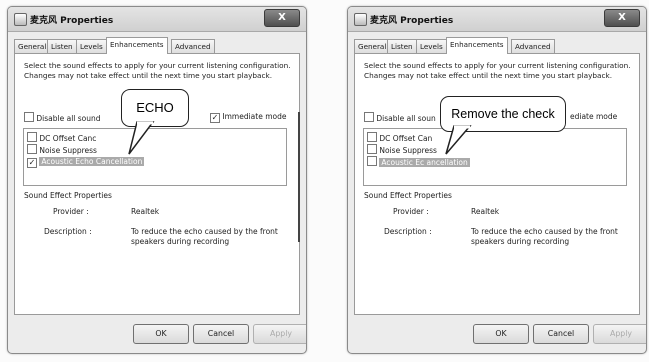  I want to click on disable-all-checkbox: Disable all sound, so click(62, 117).